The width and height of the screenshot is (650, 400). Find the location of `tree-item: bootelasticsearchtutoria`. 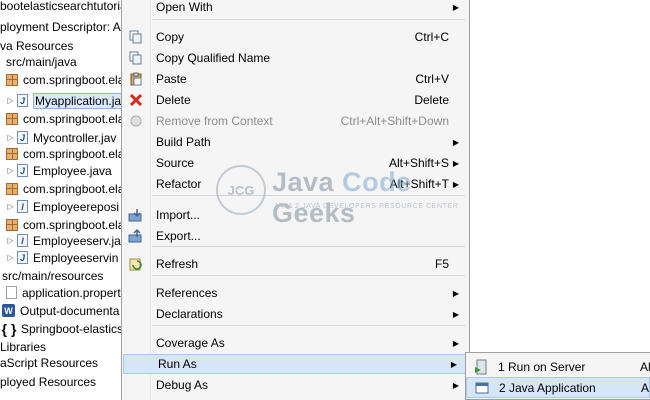

tree-item: bootelasticsearchtutoria is located at coordinates (61, 8).